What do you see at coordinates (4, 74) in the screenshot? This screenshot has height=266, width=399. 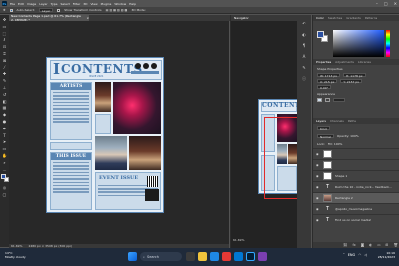 I see `healing-brush-tool-icon: ✚` at bounding box center [4, 74].